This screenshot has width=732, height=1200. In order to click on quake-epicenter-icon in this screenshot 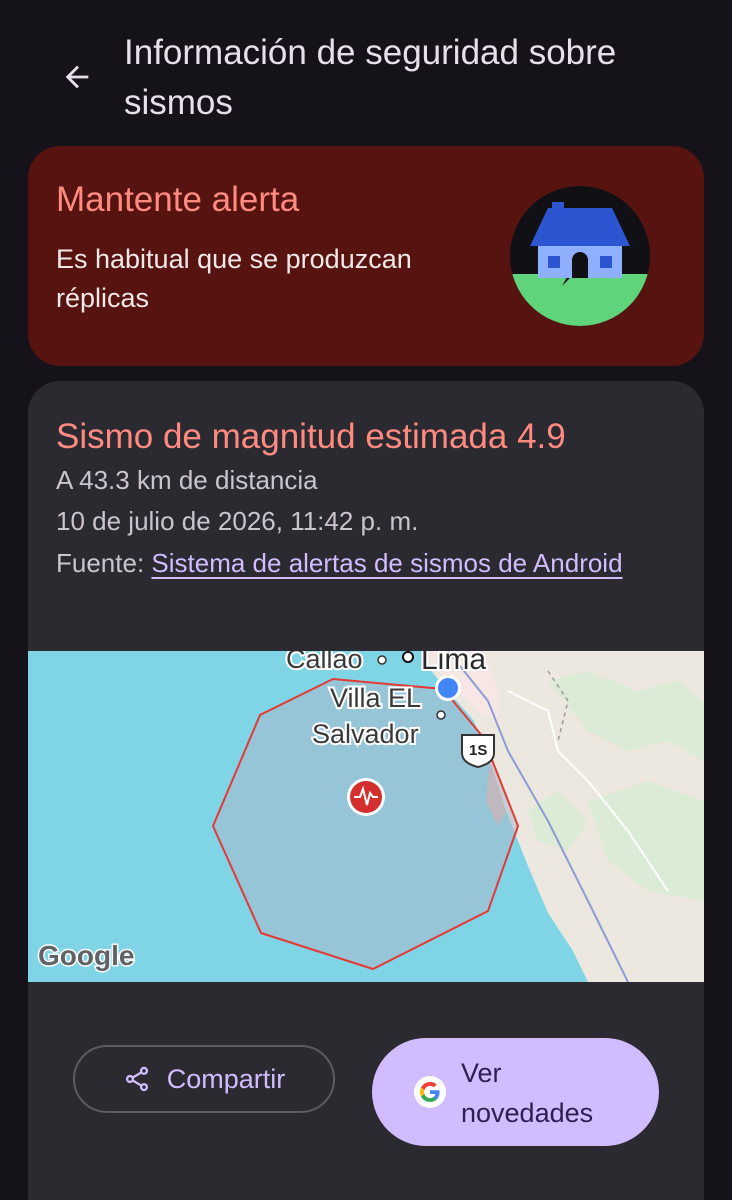, I will do `click(366, 797)`.